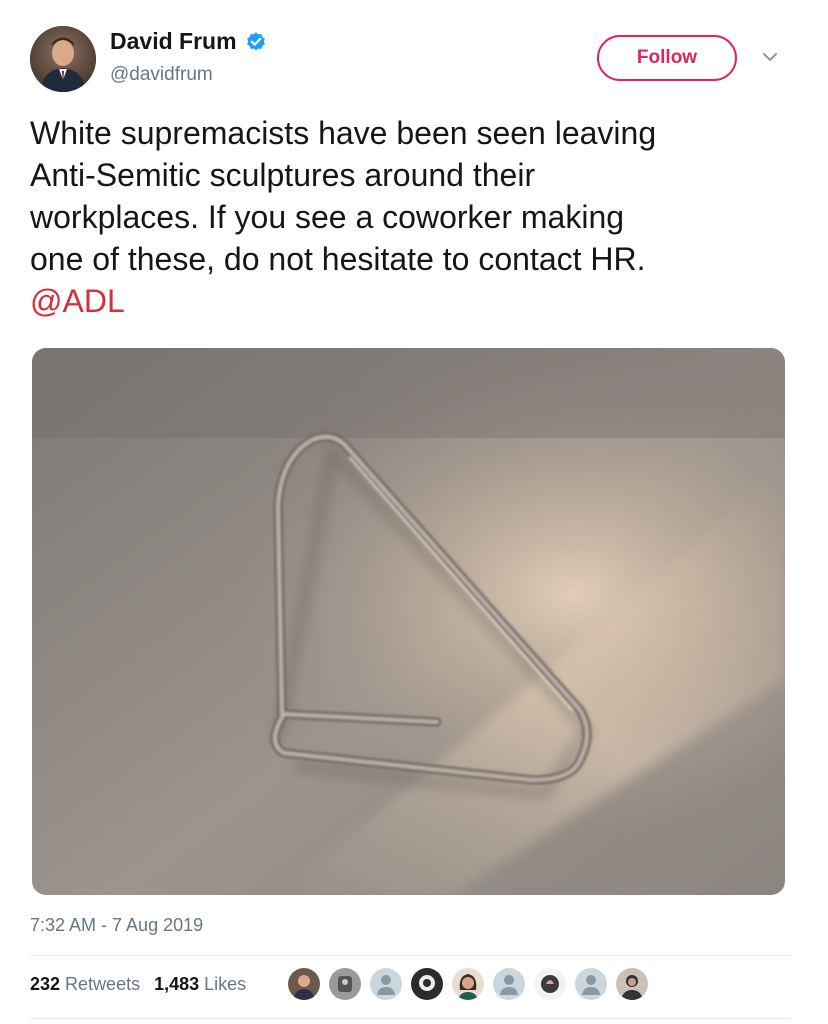 This screenshot has width=828, height=1024. What do you see at coordinates (161, 75) in the screenshot?
I see `author-handle: @davidfrum` at bounding box center [161, 75].